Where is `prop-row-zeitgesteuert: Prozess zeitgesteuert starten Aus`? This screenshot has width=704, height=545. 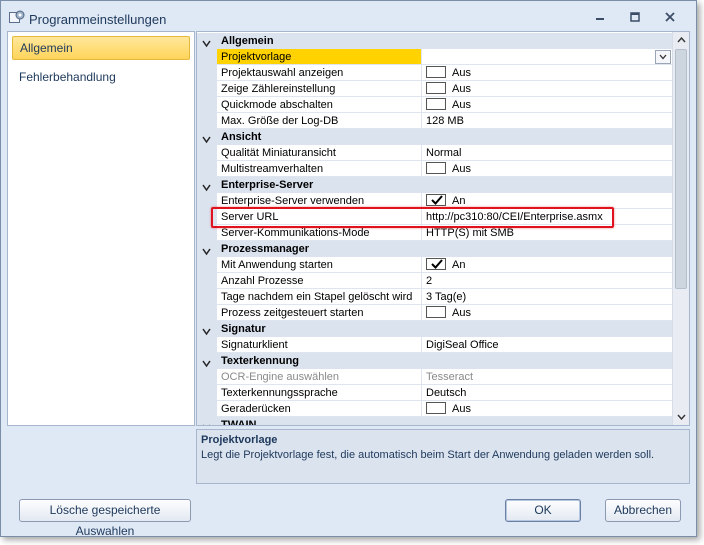 prop-row-zeitgesteuert: Prozess zeitgesteuert starten Aus is located at coordinates (435, 313).